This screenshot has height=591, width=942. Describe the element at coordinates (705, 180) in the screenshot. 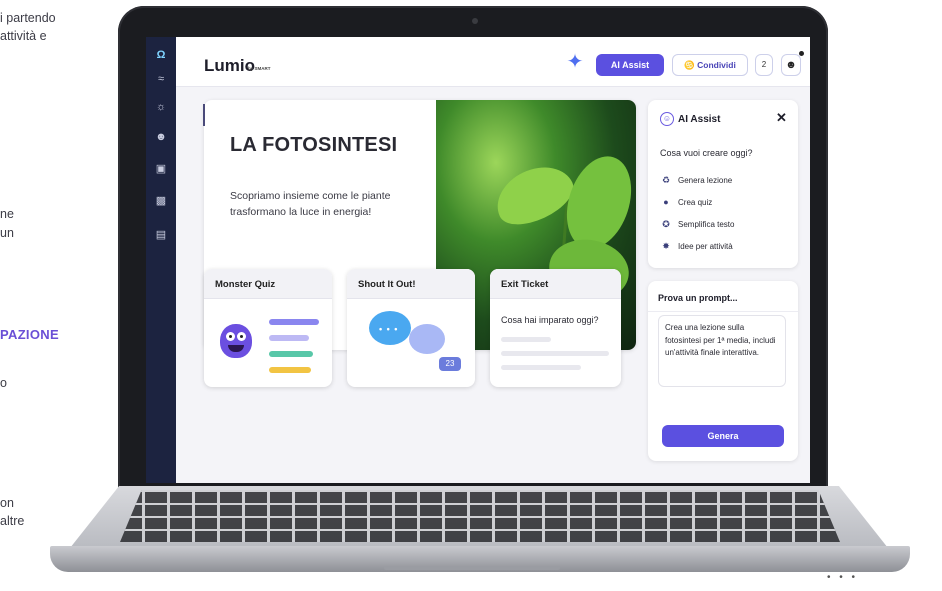

I see `option-label: Genera lezione` at that location.